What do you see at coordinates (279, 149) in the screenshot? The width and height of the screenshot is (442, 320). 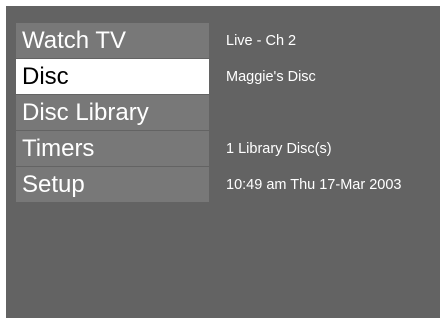 I see `library-disc-count: 1 Library Disc(s)` at bounding box center [279, 149].